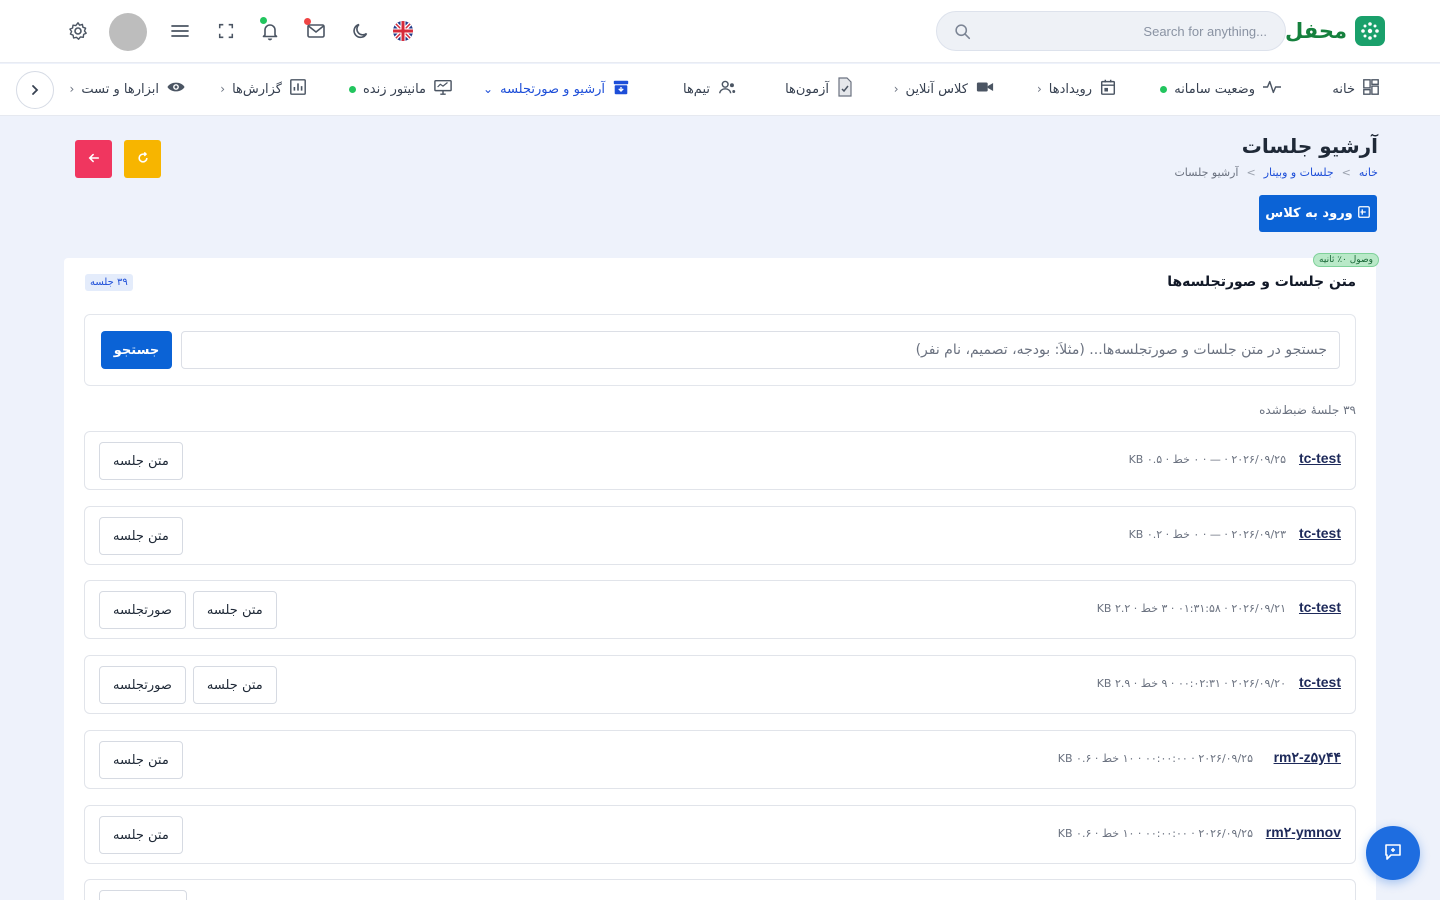 This screenshot has width=1440, height=900. What do you see at coordinates (1307, 757) in the screenshot?
I see `session-name-link: rm۲-z۵y۴۴` at bounding box center [1307, 757].